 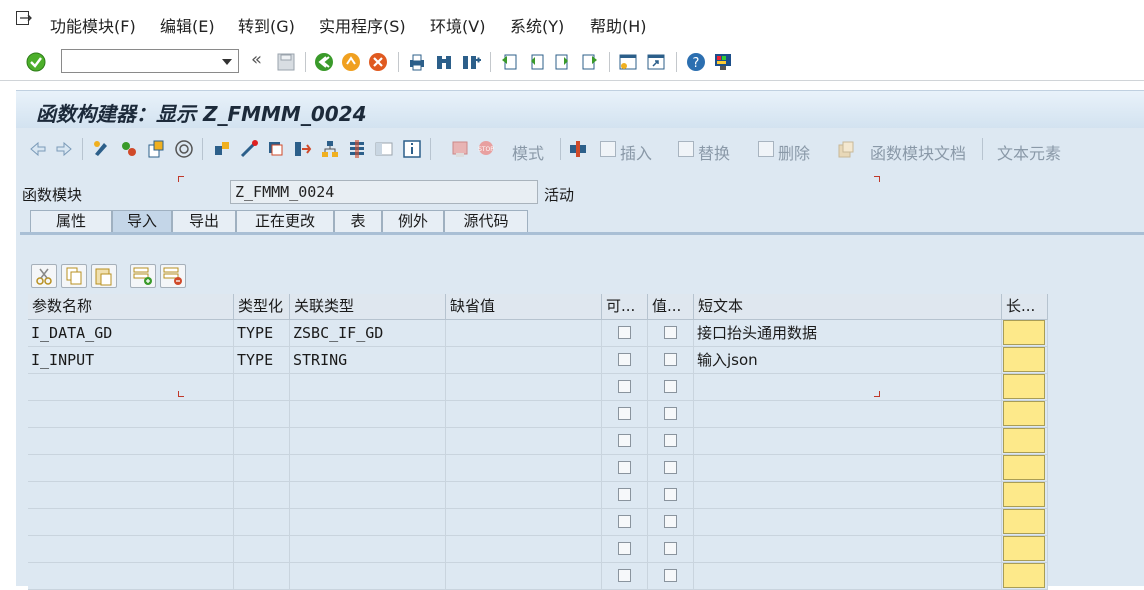 What do you see at coordinates (696, 62) in the screenshot?
I see `help-icon: ?` at bounding box center [696, 62].